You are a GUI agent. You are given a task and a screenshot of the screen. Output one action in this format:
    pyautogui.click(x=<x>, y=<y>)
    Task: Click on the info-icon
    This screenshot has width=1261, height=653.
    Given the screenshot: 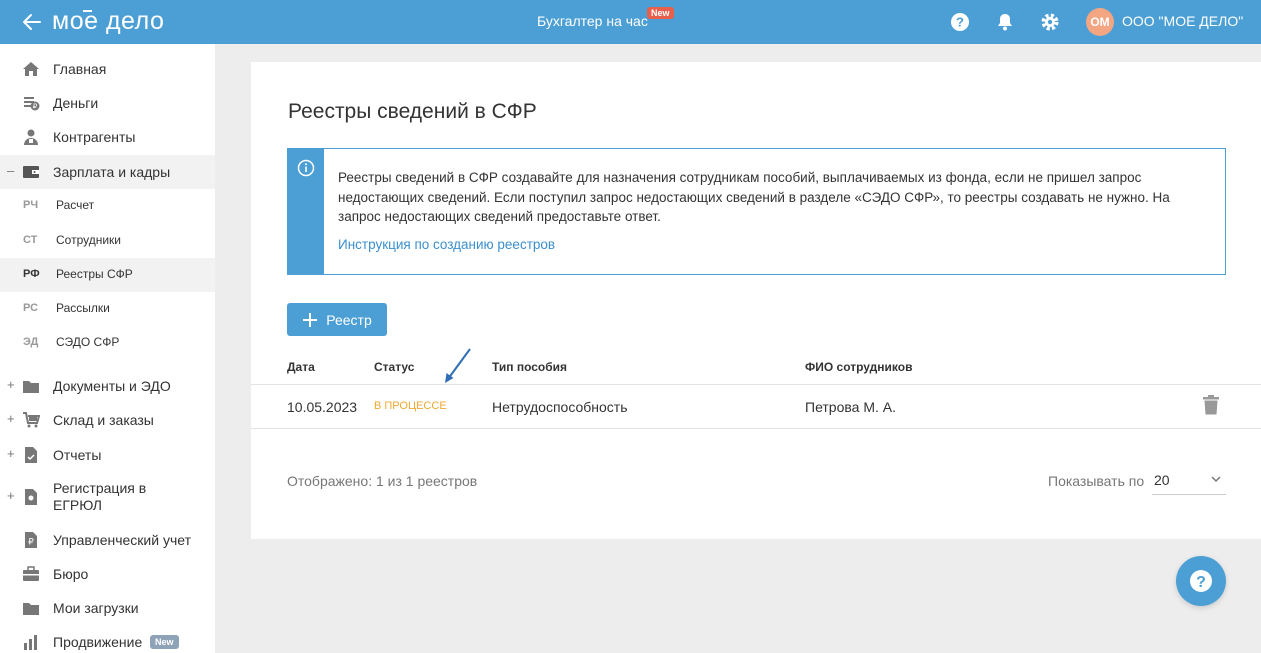 What is the action you would take?
    pyautogui.click(x=306, y=168)
    